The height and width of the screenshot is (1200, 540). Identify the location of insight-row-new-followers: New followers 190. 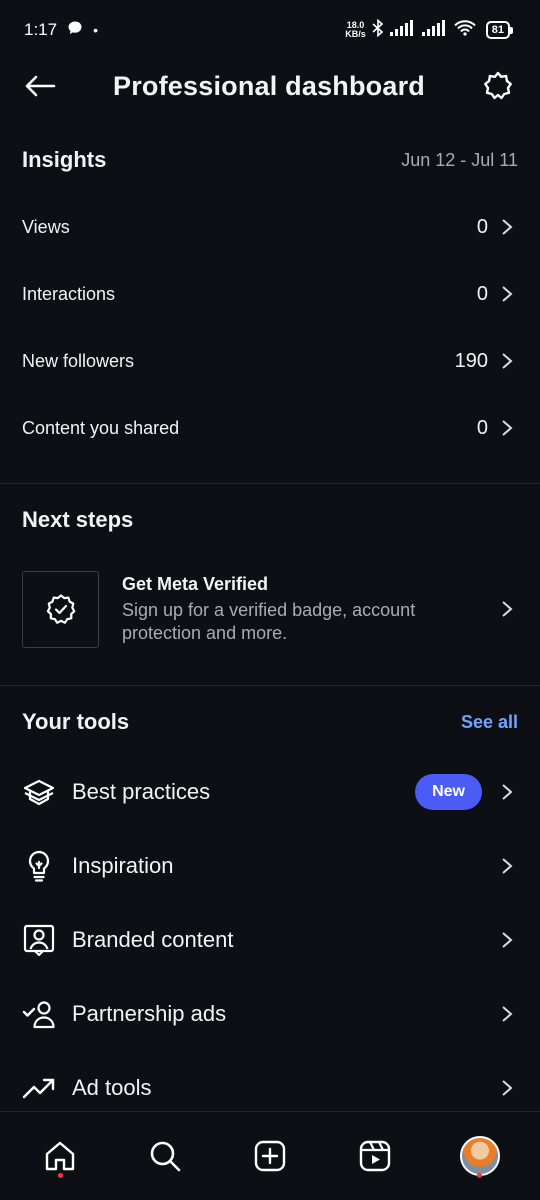
(270, 361).